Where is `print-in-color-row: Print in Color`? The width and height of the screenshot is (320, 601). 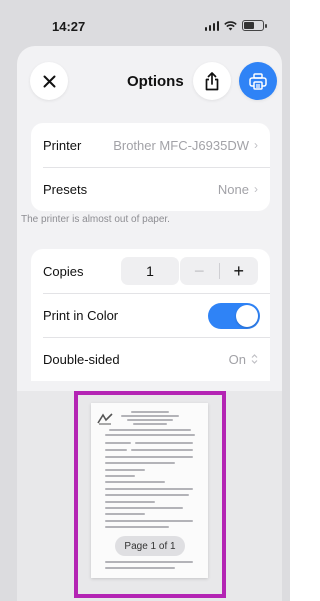 print-in-color-row: Print in Color is located at coordinates (150, 315).